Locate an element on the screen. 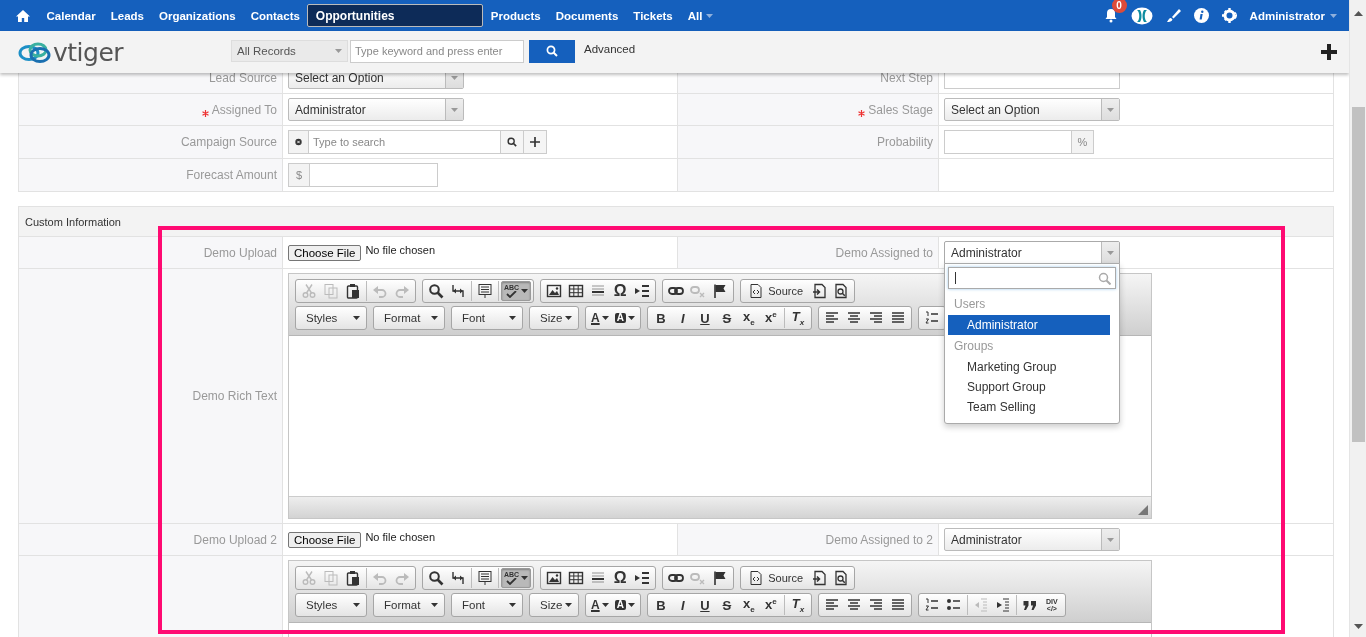  scrollbar-thumb is located at coordinates (1358, 274).